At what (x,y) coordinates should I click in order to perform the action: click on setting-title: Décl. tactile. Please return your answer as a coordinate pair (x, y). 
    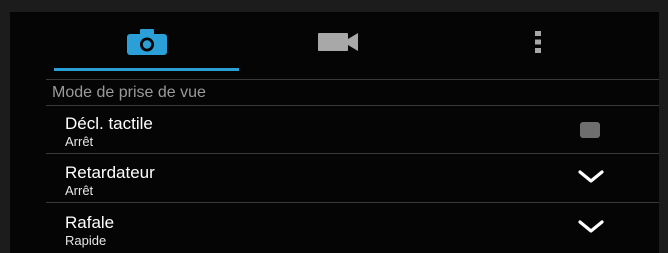
    Looking at the image, I should click on (109, 123).